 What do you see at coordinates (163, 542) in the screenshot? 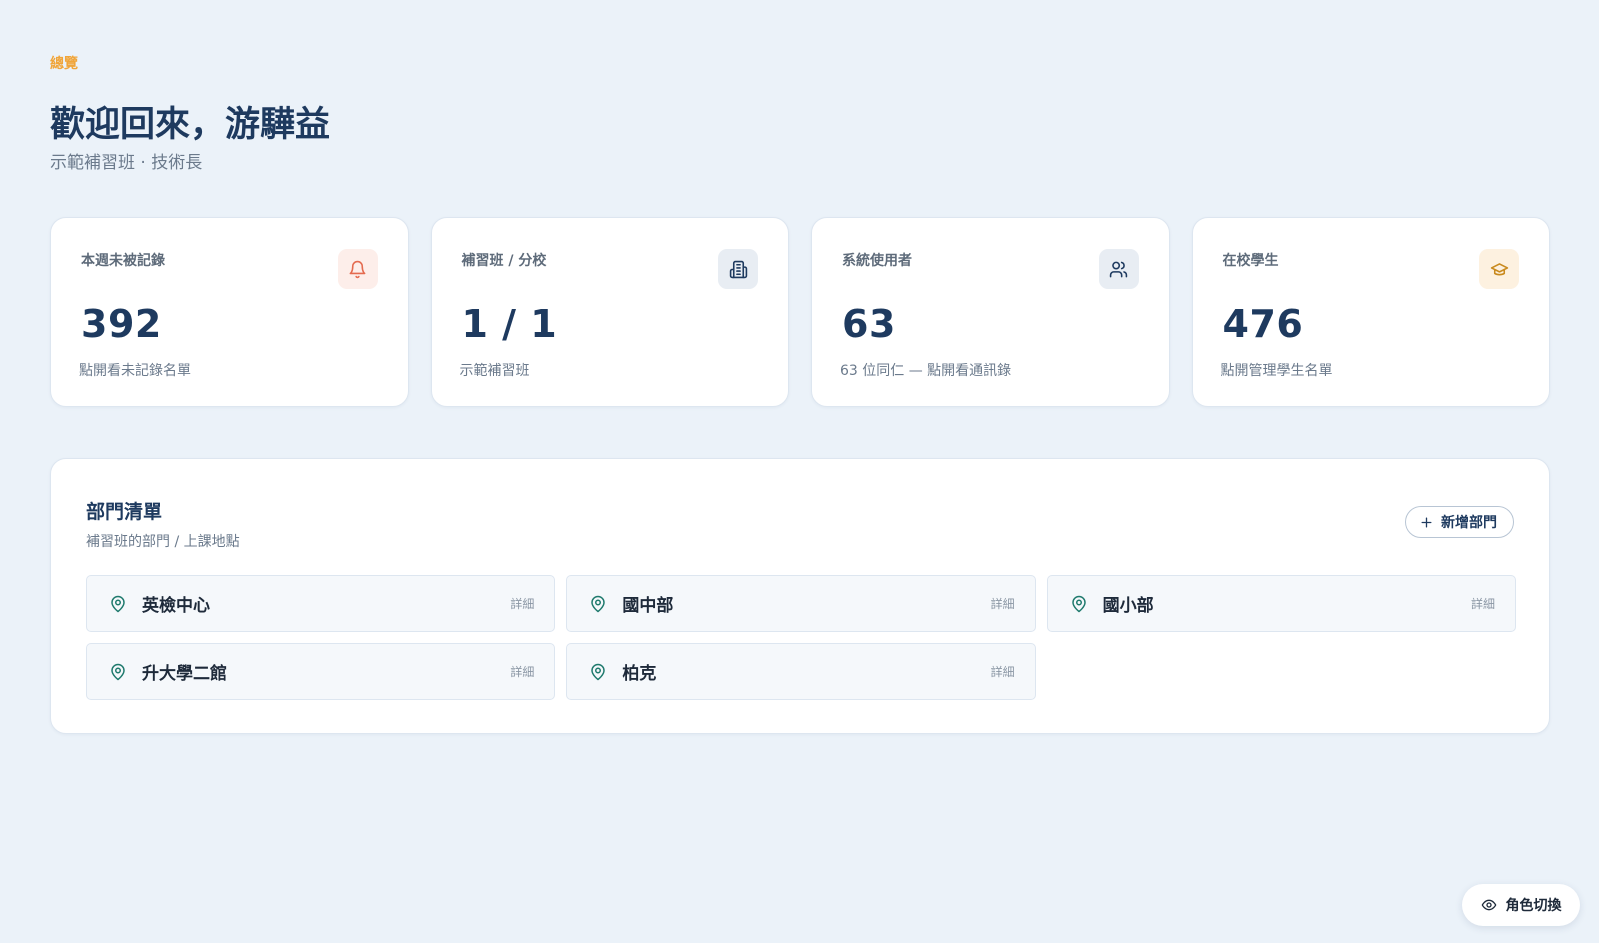
I see `department-list-subtitle: 補習班的部門 / 上課地點` at bounding box center [163, 542].